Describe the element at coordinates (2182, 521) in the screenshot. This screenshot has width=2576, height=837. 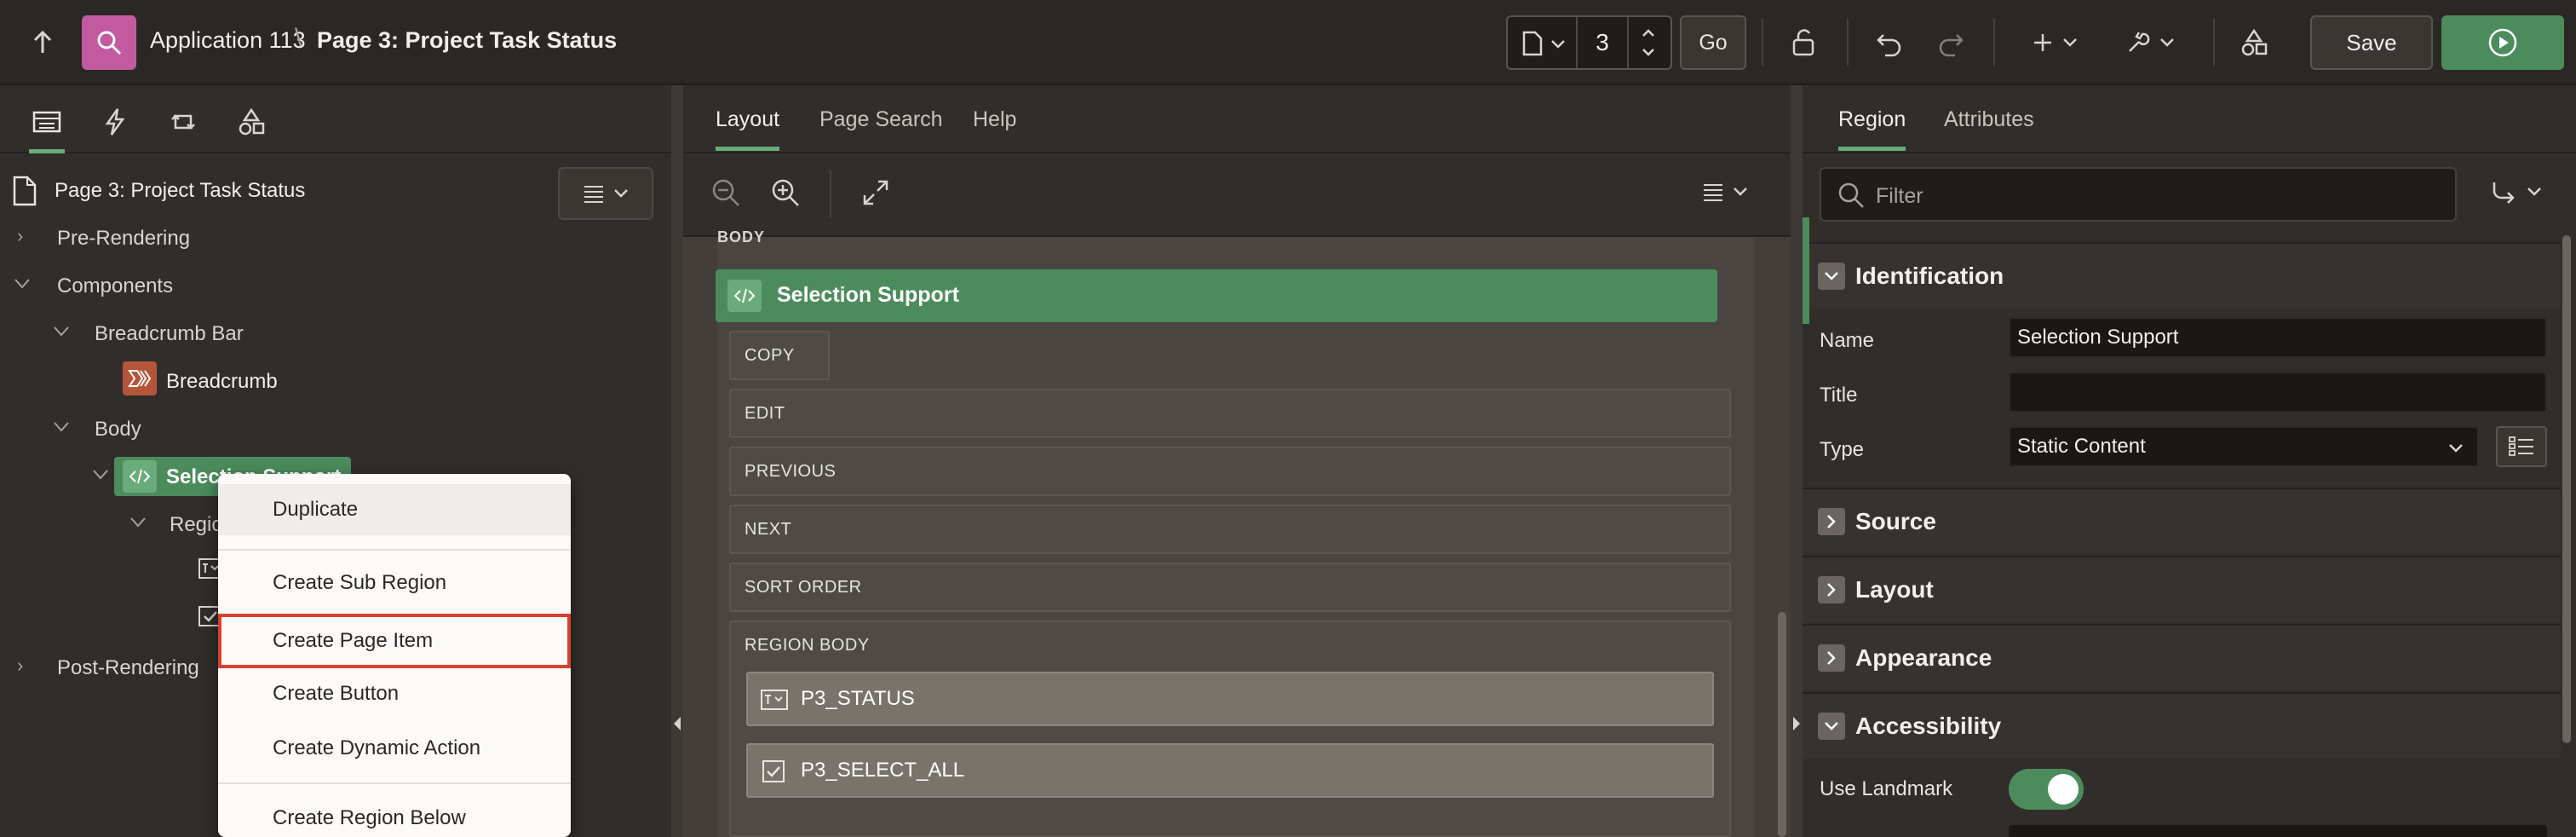
I see `group-source: Source` at that location.